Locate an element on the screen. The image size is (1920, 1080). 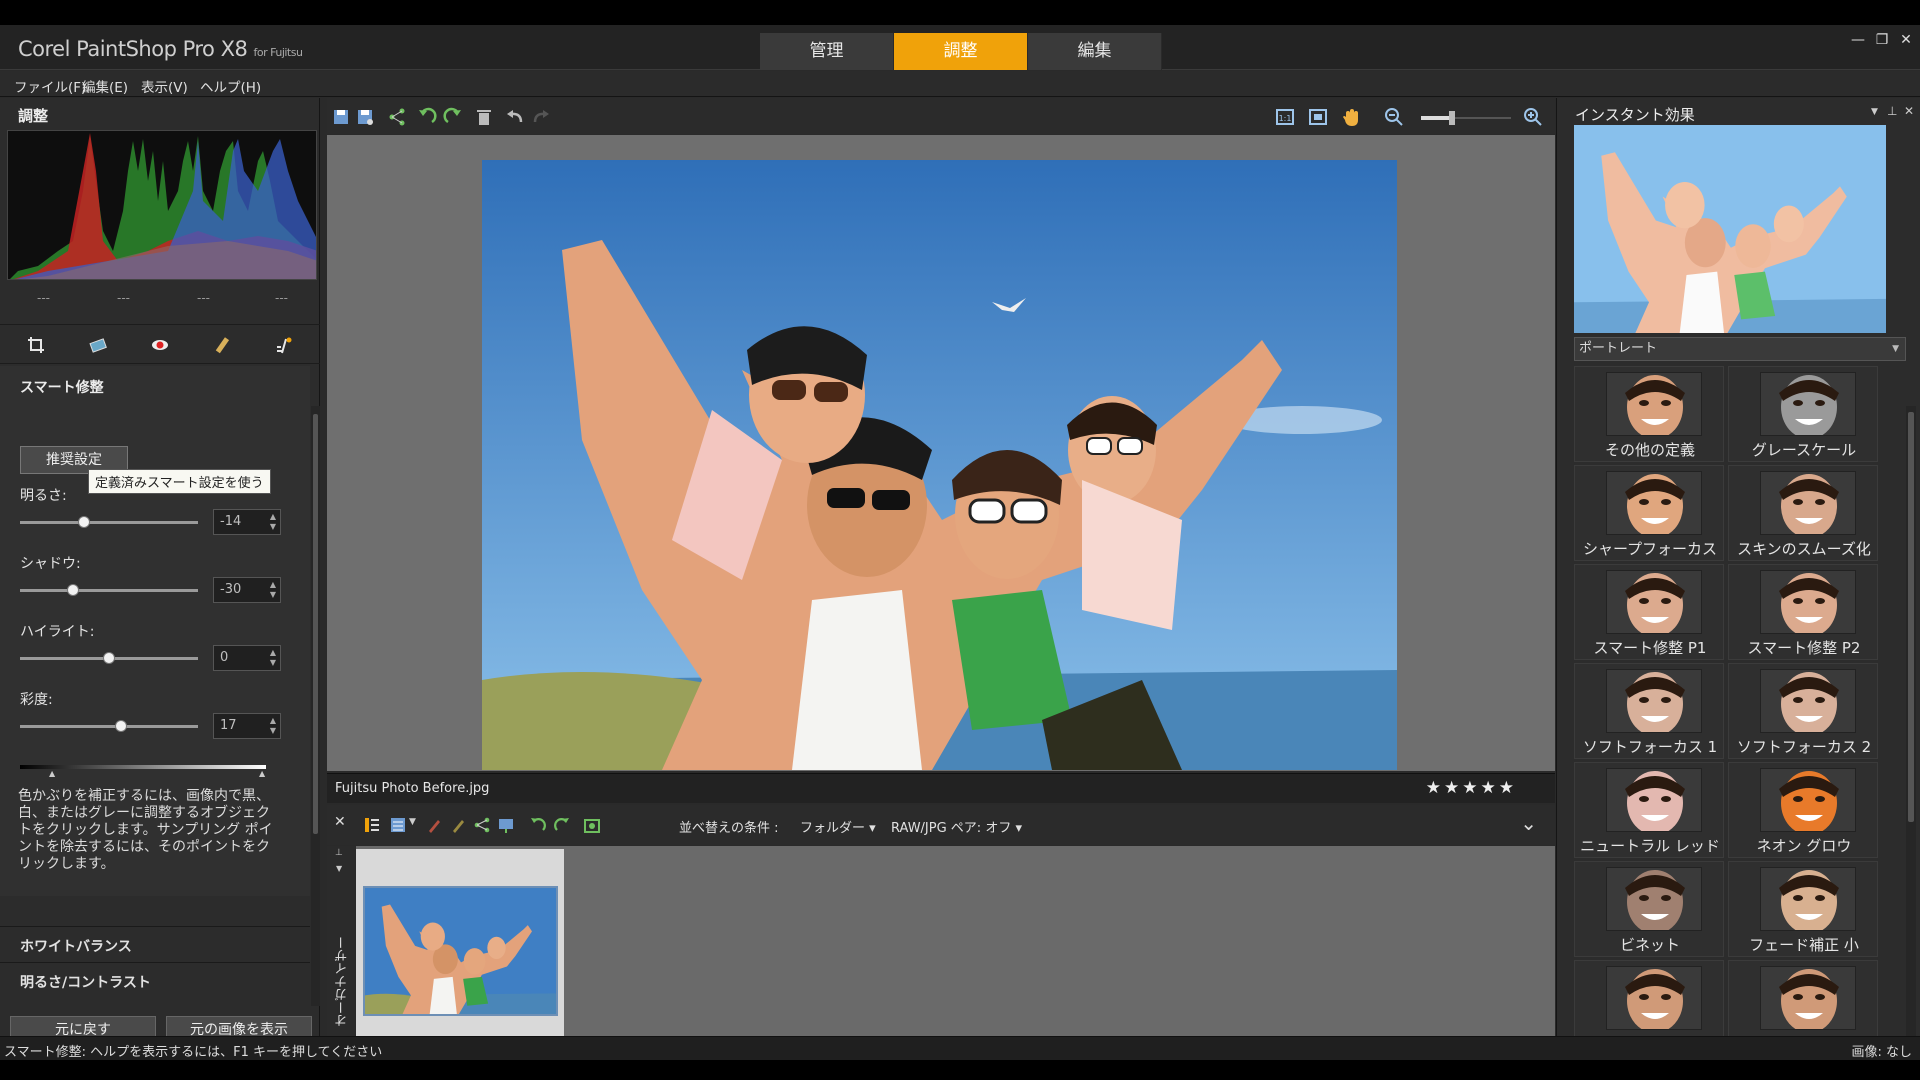
red-eye-icon is located at coordinates (160, 345).